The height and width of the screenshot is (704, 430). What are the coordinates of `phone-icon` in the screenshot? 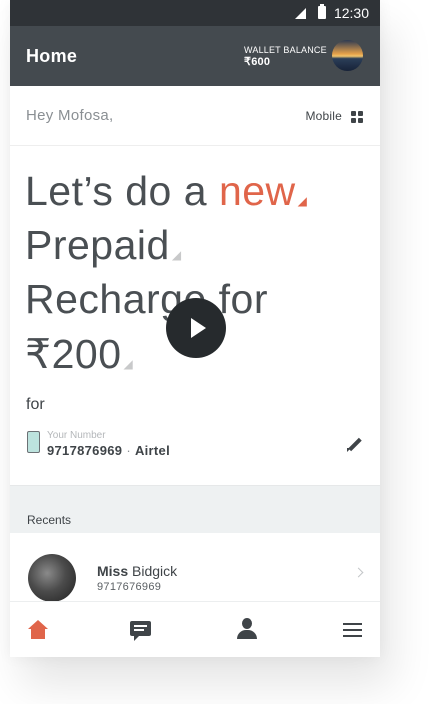 It's located at (33, 442).